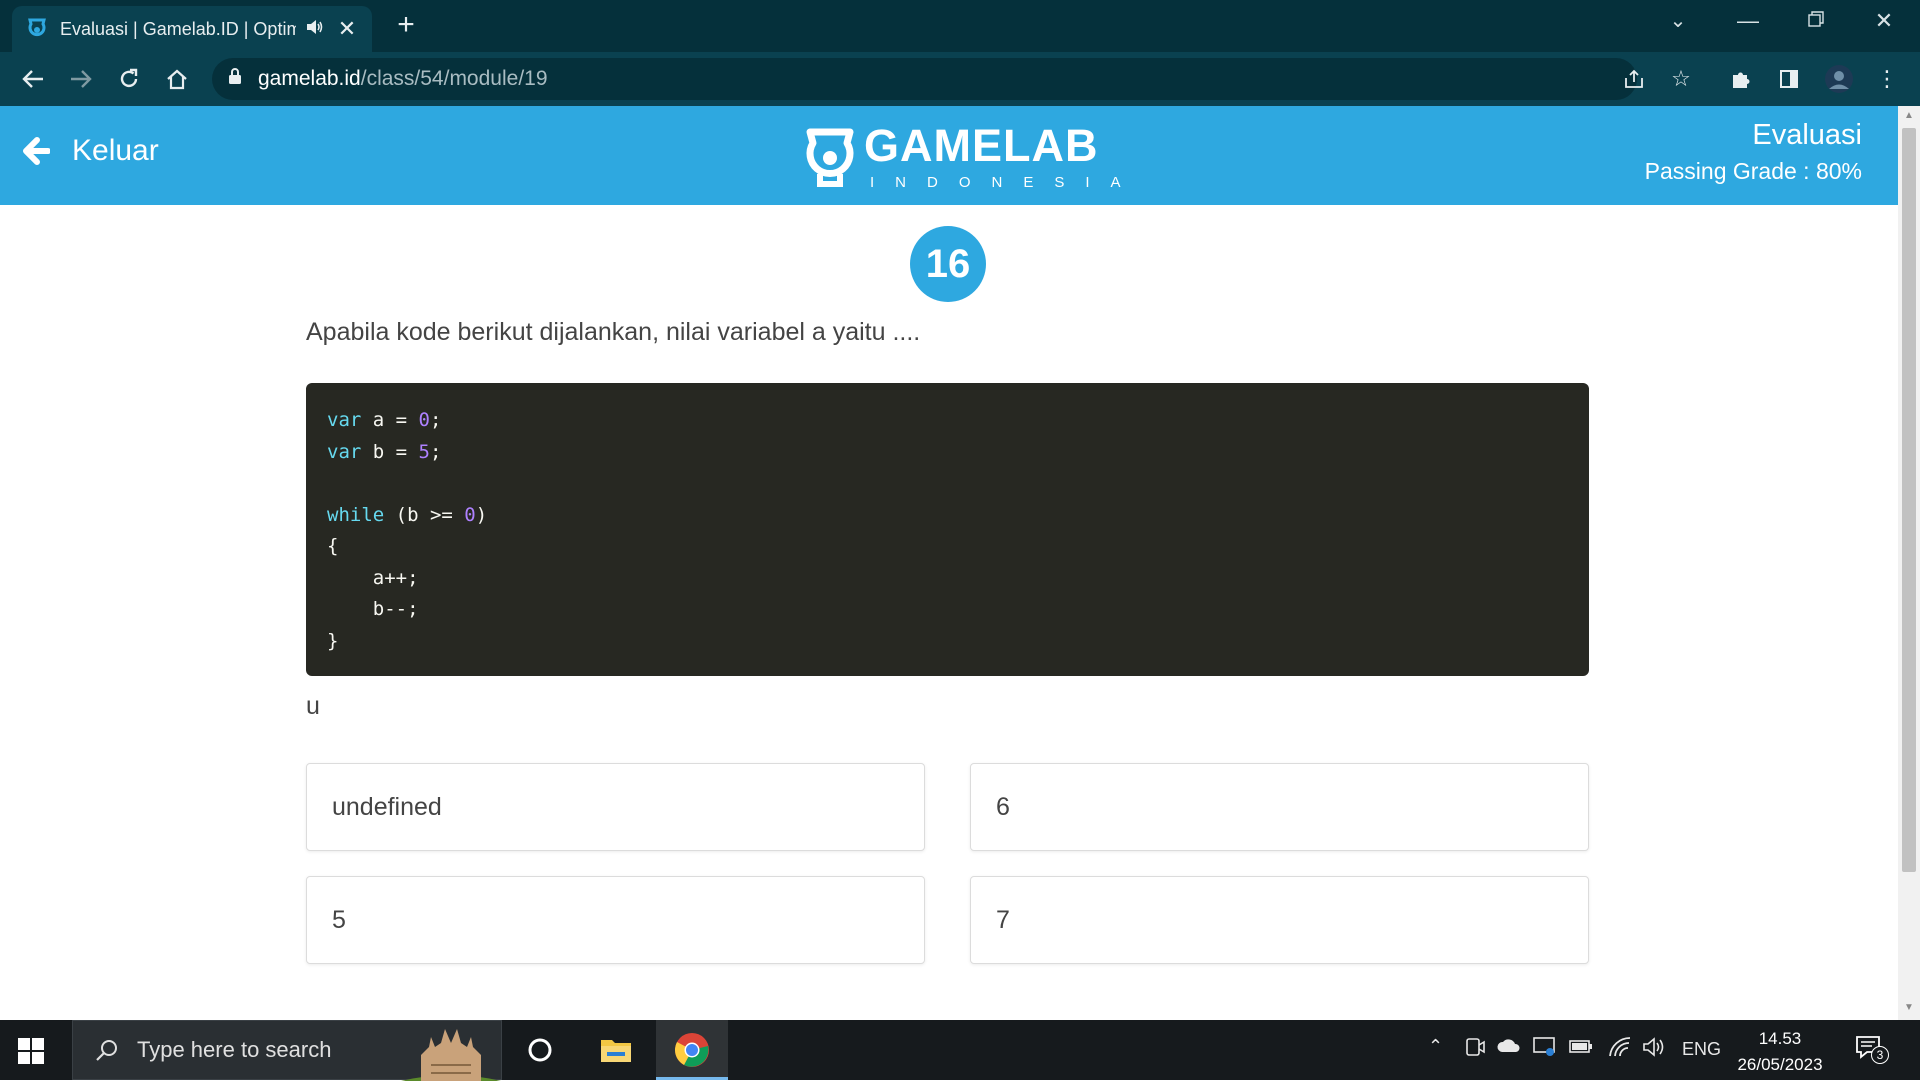 This screenshot has height=1081, width=1920. What do you see at coordinates (1003, 806) in the screenshot?
I see `answer-option-label: 6` at bounding box center [1003, 806].